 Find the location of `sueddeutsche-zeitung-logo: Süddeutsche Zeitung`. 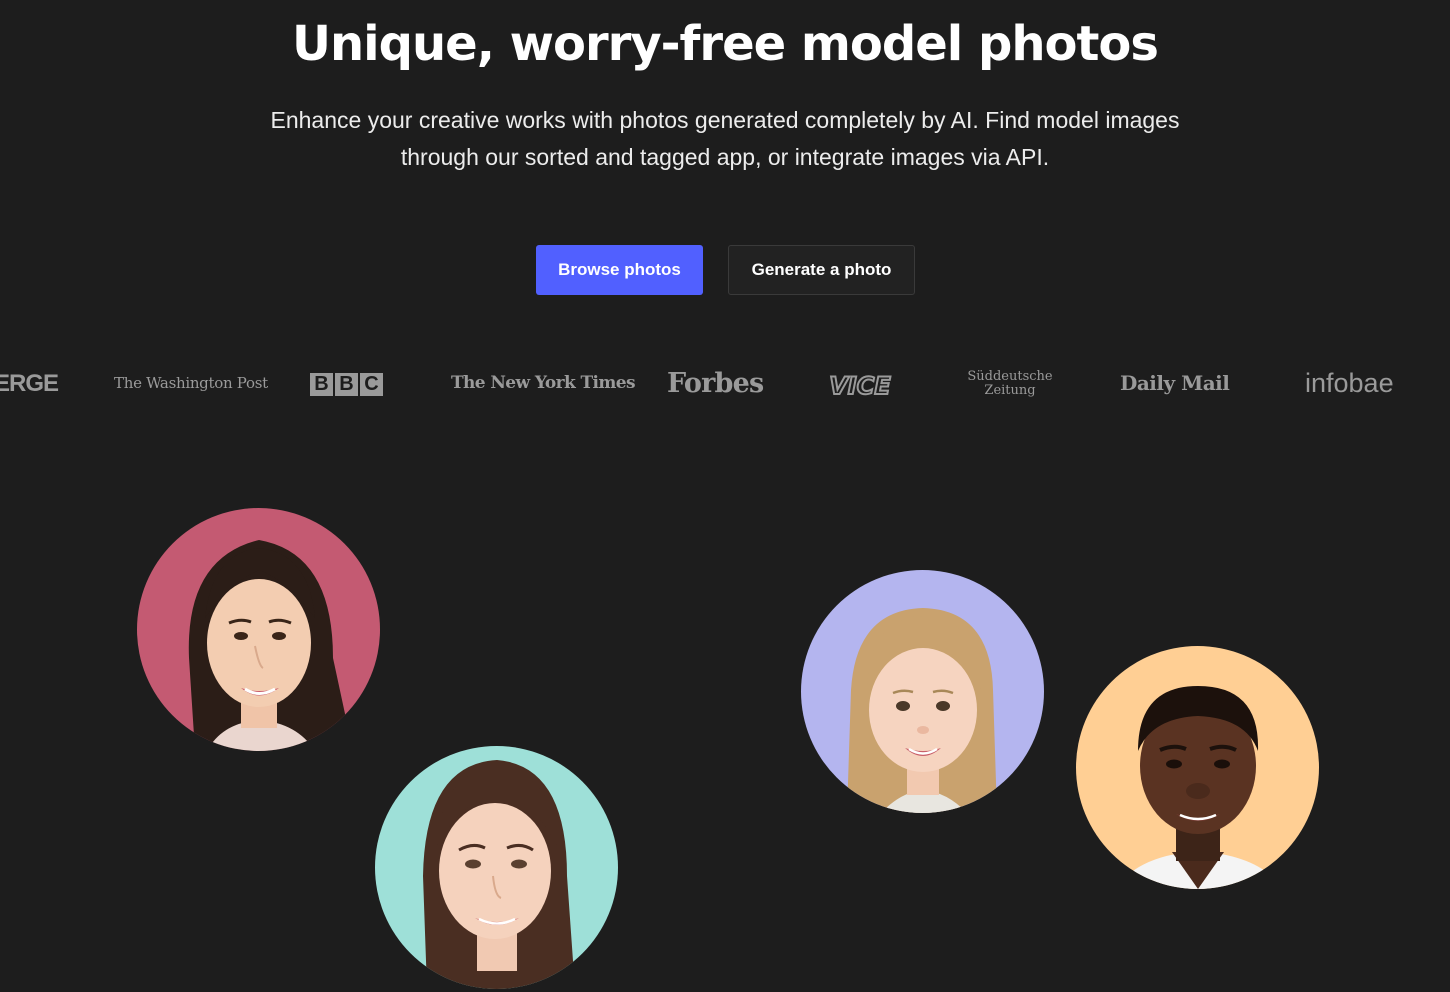

sueddeutsche-zeitung-logo: Süddeutsche Zeitung is located at coordinates (1010, 384).